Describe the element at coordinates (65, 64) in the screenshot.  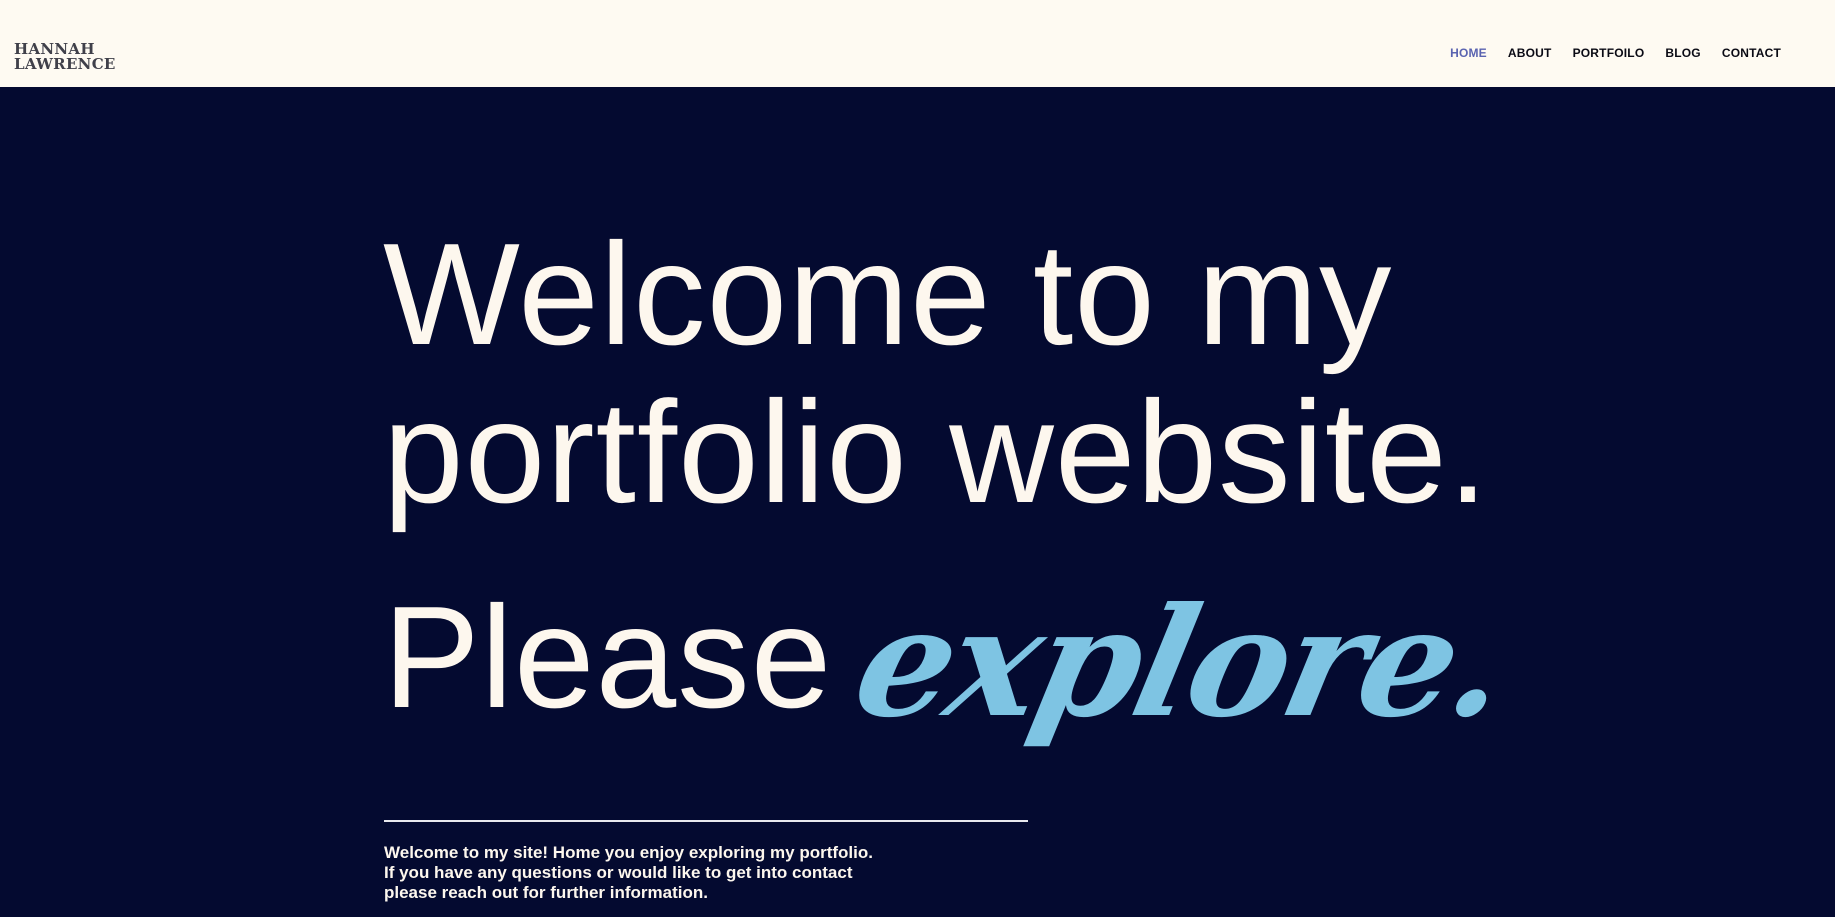
I see `logo-line-last-name: LAWRENCE` at that location.